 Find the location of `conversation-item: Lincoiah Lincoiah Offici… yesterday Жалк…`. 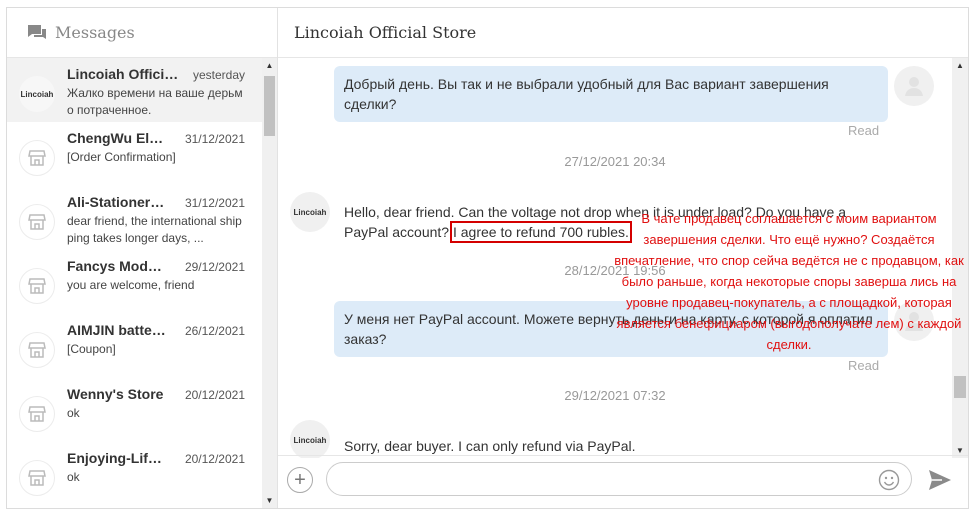

conversation-item: Lincoiah Lincoiah Offici… yesterday Жалк… is located at coordinates (134, 90).